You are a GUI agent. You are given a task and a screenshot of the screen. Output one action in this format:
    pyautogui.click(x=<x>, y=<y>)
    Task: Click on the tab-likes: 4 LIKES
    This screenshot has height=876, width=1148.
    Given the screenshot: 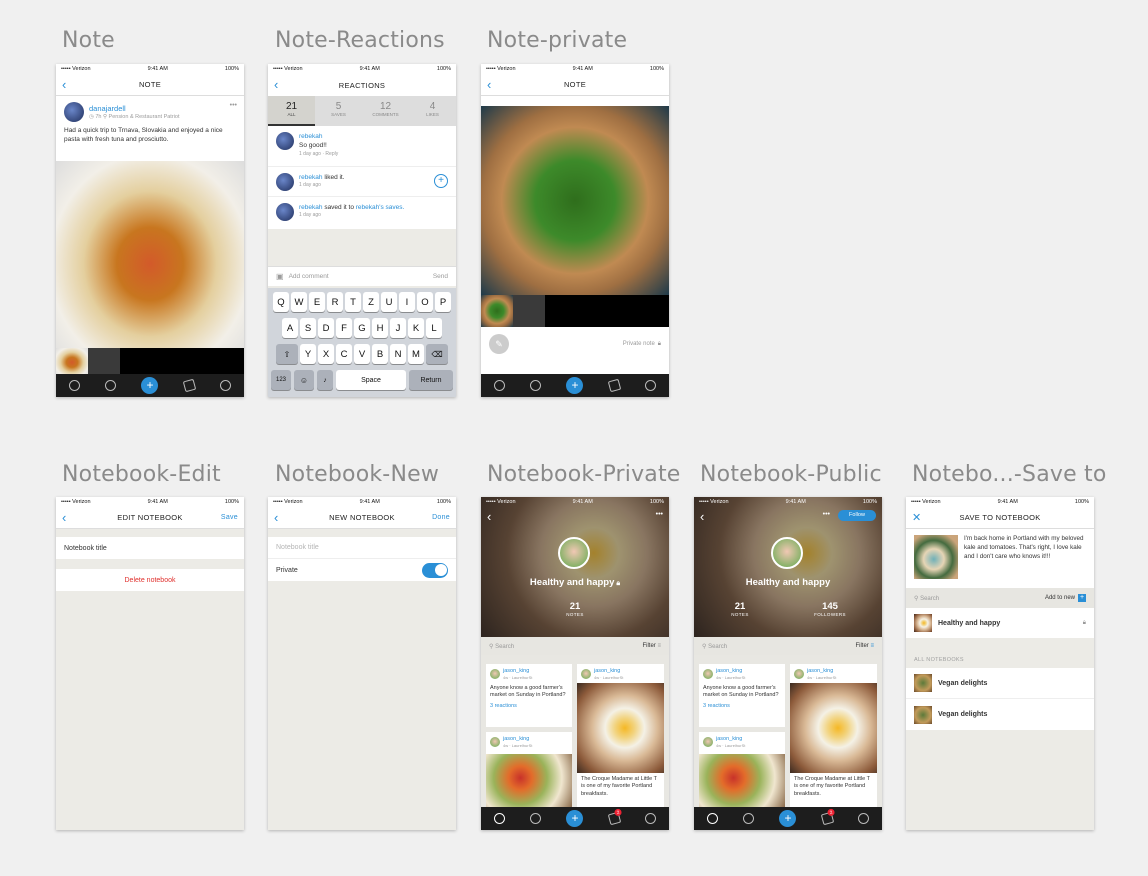 What is the action you would take?
    pyautogui.click(x=432, y=111)
    